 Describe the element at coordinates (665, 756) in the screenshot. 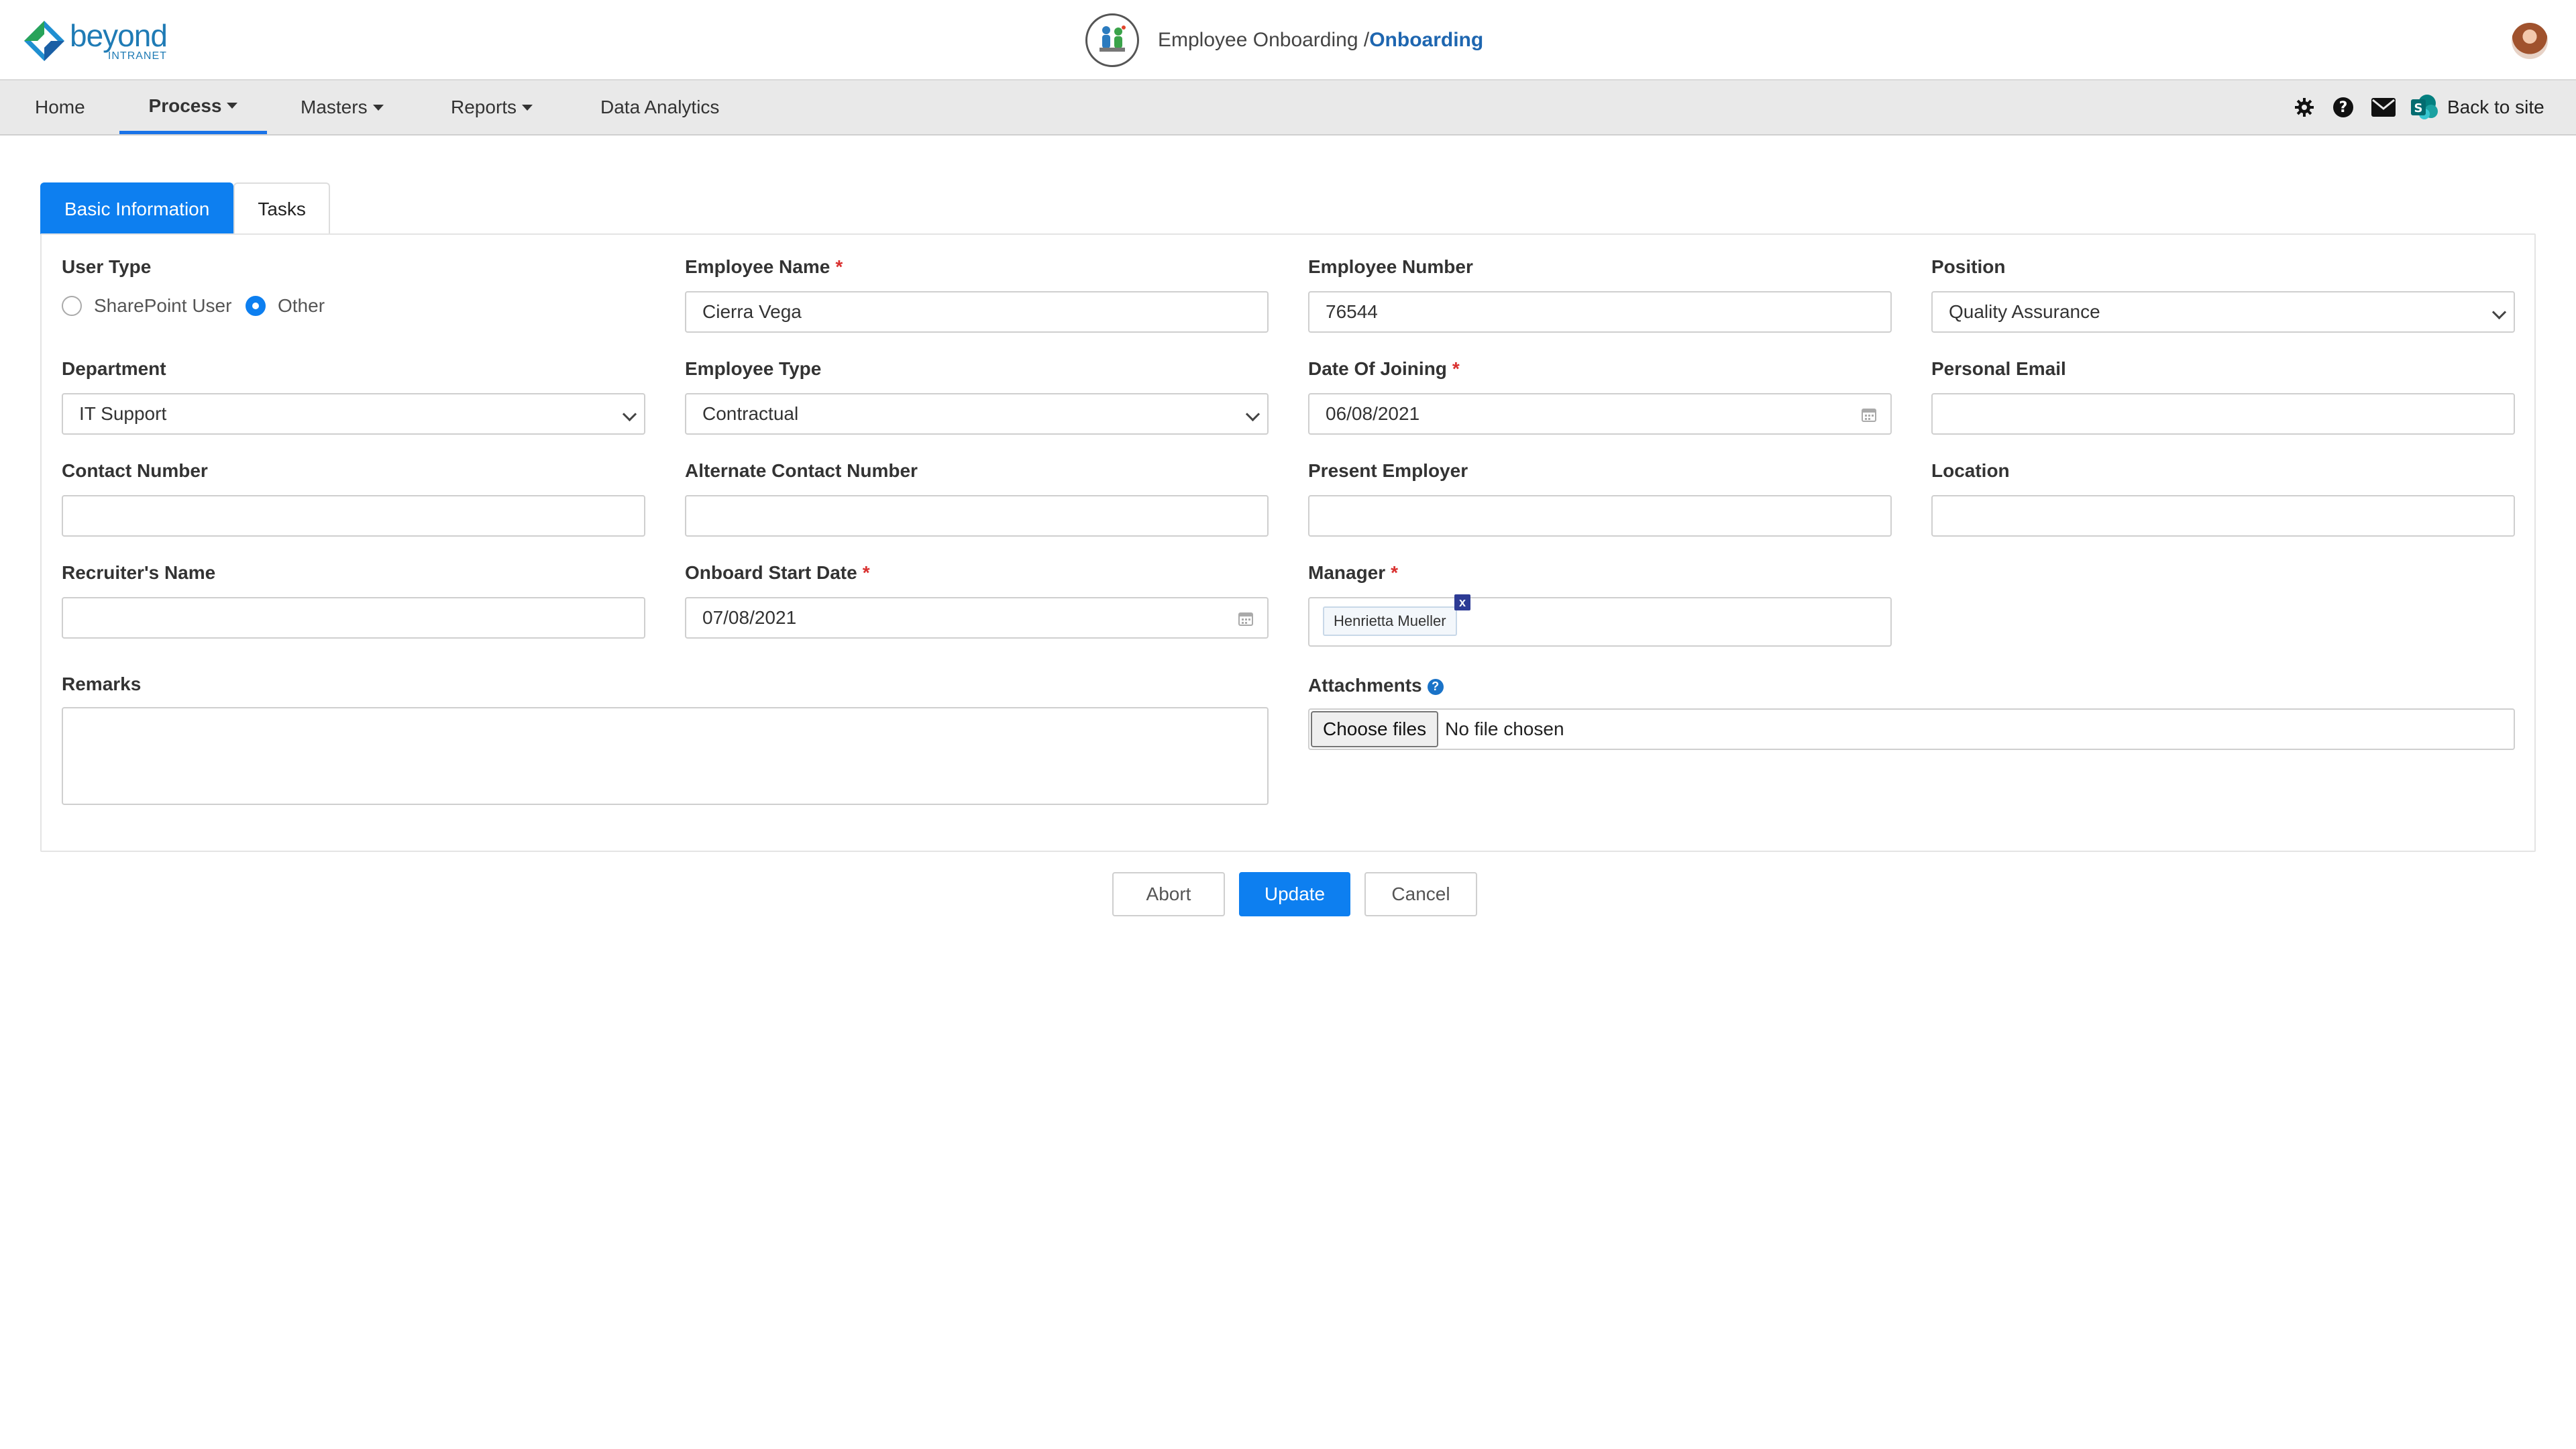

I see `remarks-textarea` at that location.